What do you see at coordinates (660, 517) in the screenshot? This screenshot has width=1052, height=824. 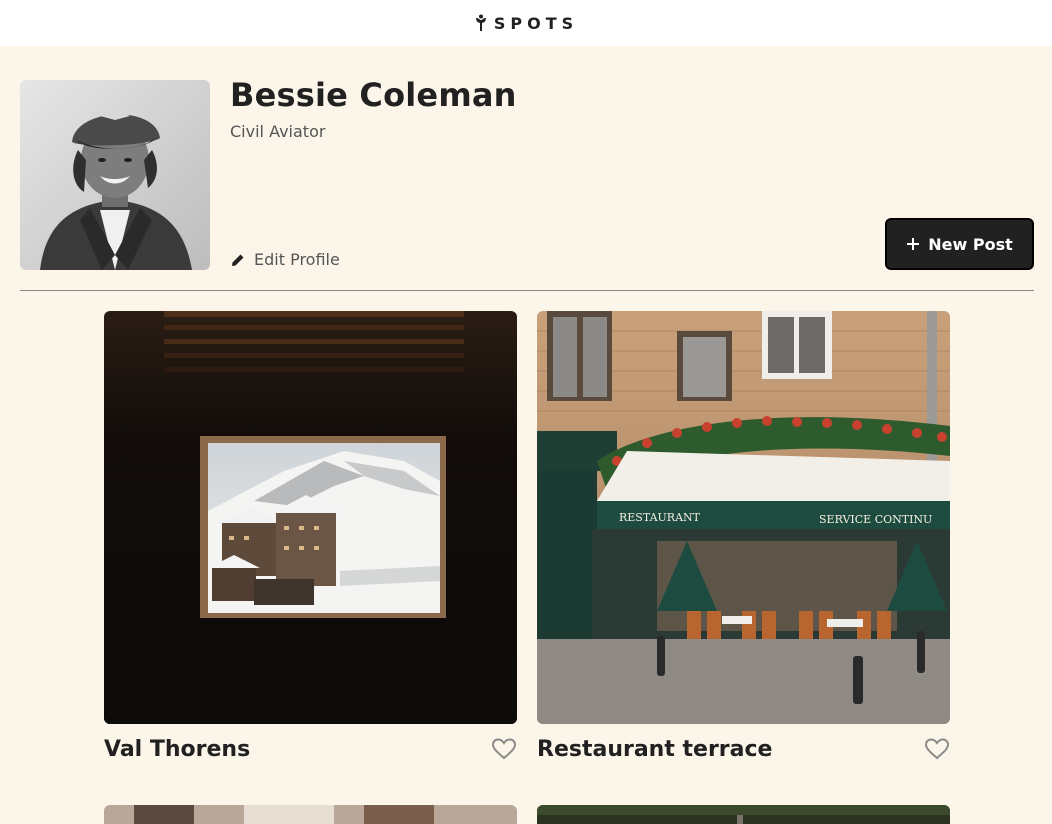 I see `awning-text-left: RESTAURANT` at bounding box center [660, 517].